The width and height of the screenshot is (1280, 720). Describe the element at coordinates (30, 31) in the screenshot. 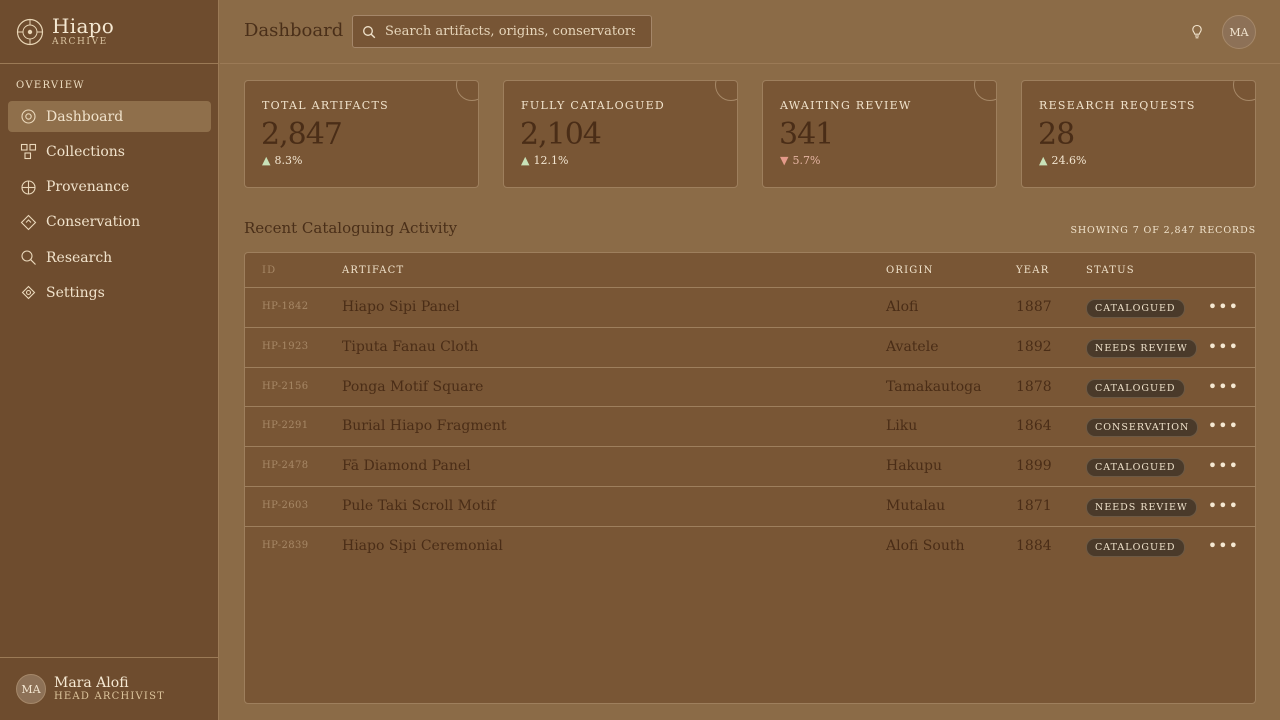

I see `hiapo-logo-icon` at that location.